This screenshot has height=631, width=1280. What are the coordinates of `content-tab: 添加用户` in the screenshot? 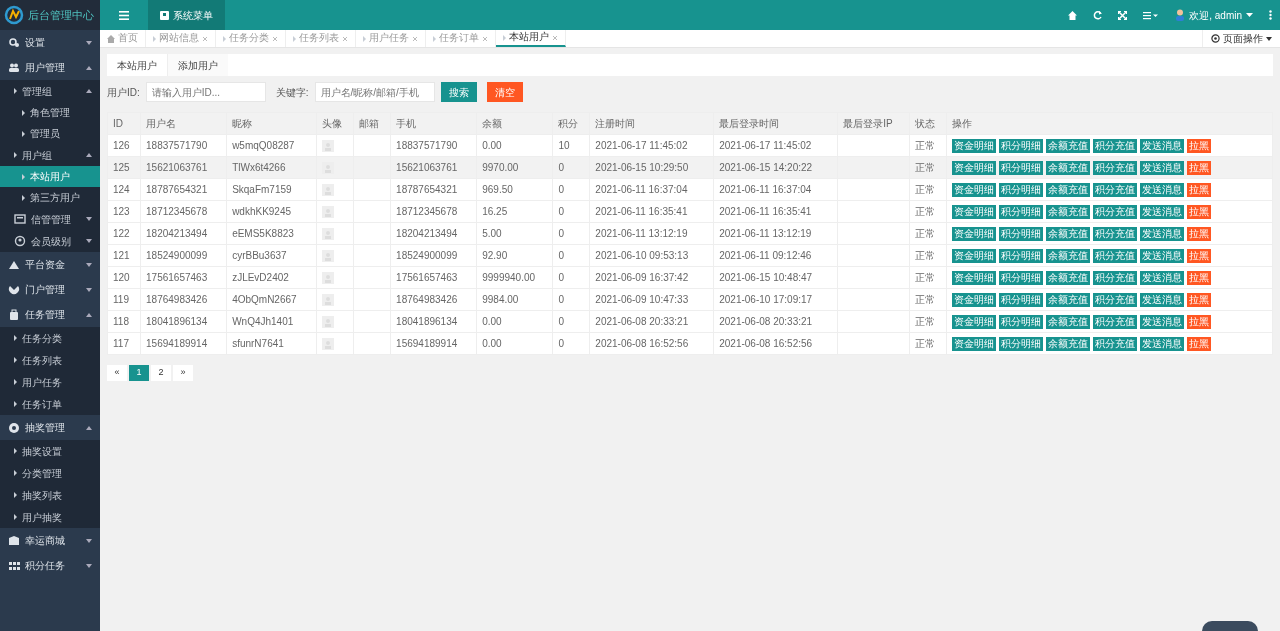 It's located at (198, 65).